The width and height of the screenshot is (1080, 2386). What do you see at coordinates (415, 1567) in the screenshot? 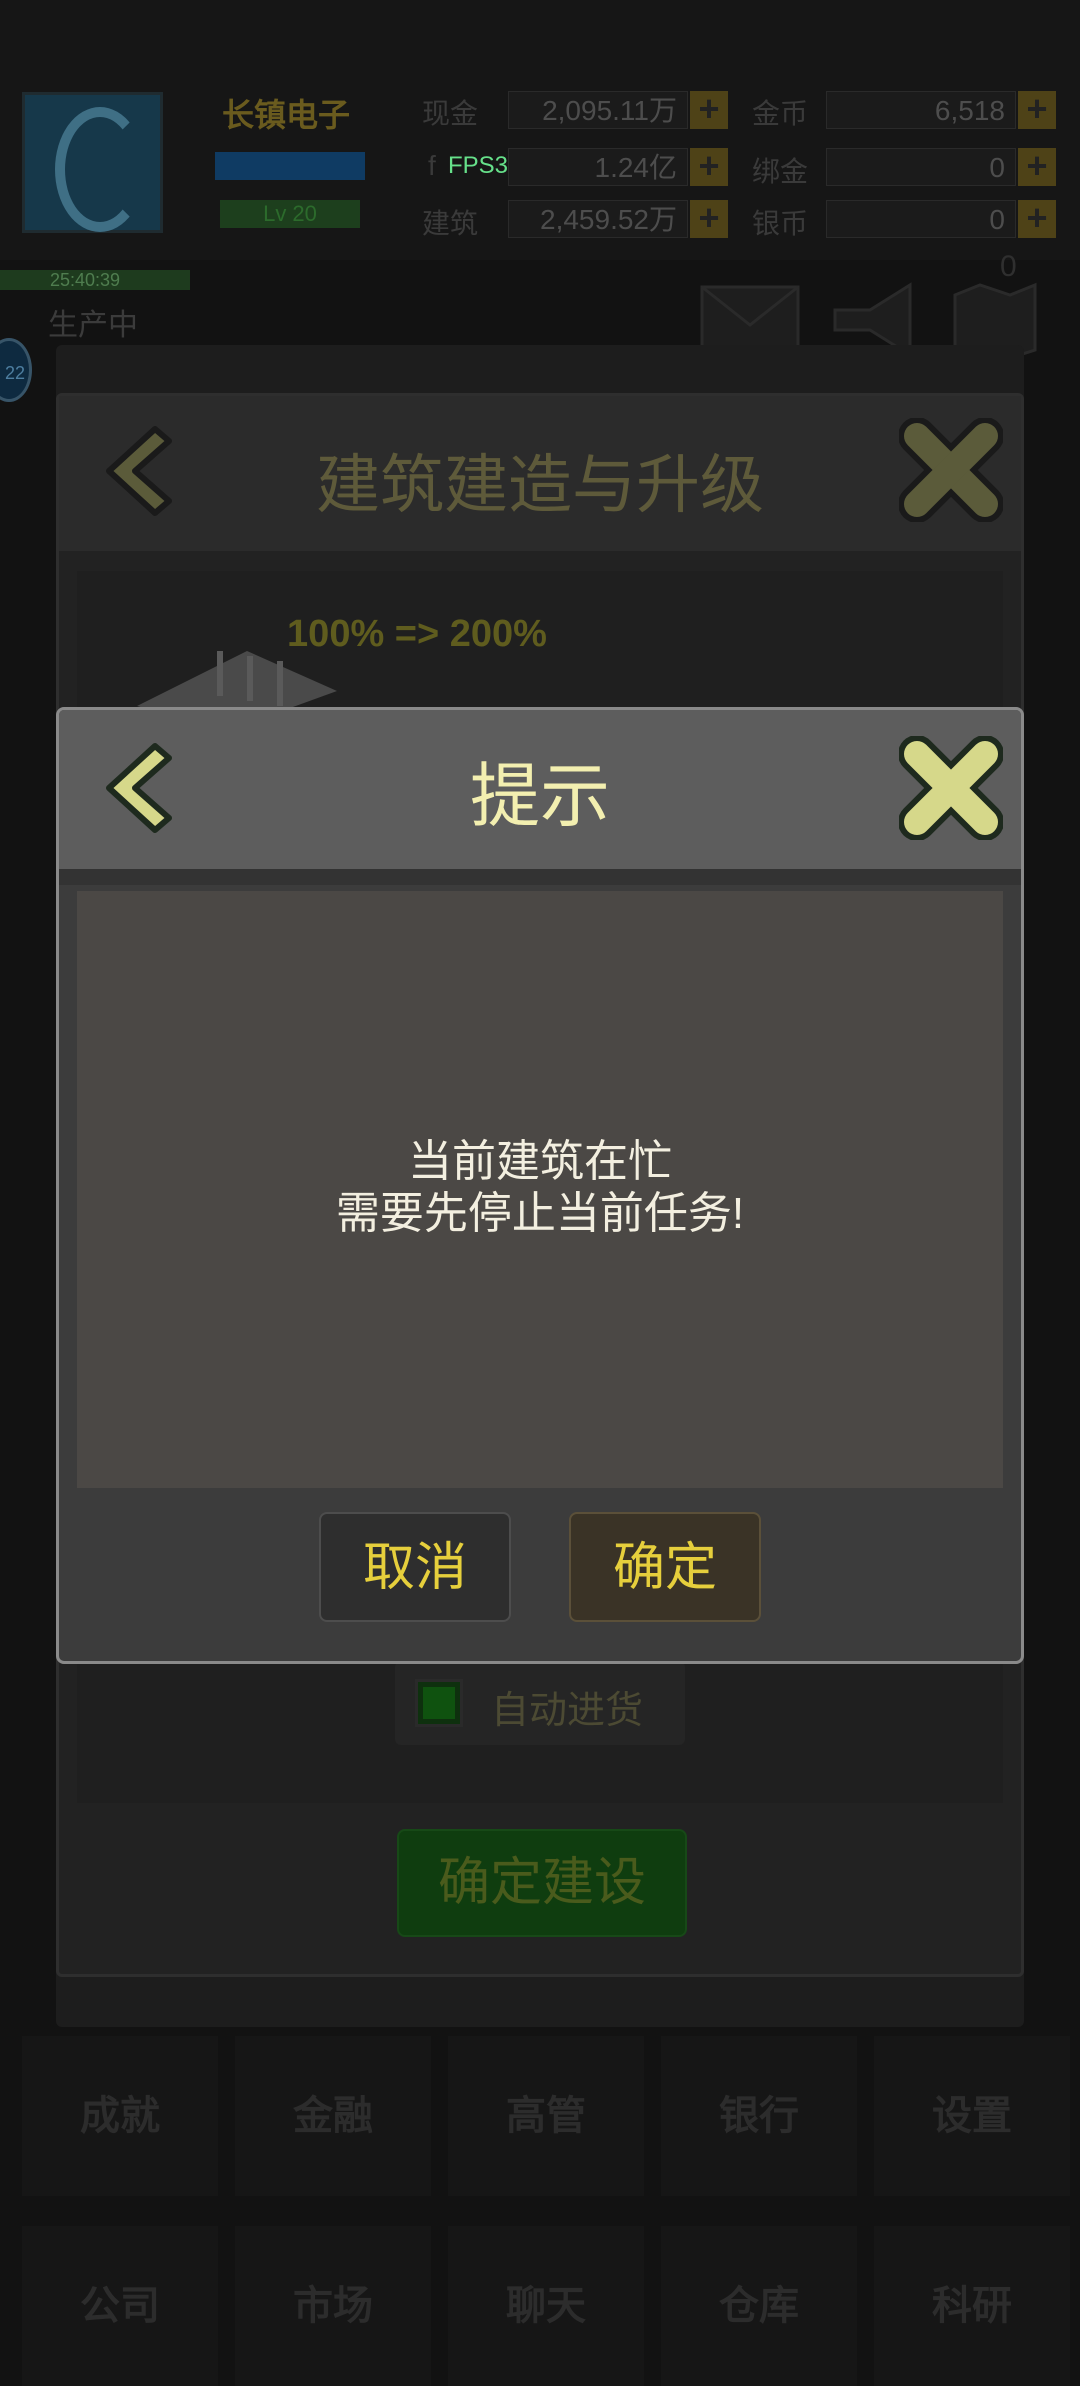
I see `cancel-button: 取消` at bounding box center [415, 1567].